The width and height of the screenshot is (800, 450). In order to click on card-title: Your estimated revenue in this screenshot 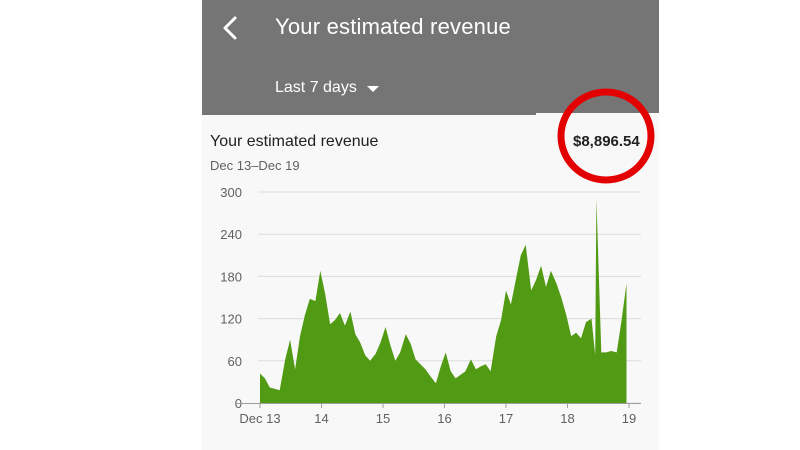, I will do `click(294, 141)`.